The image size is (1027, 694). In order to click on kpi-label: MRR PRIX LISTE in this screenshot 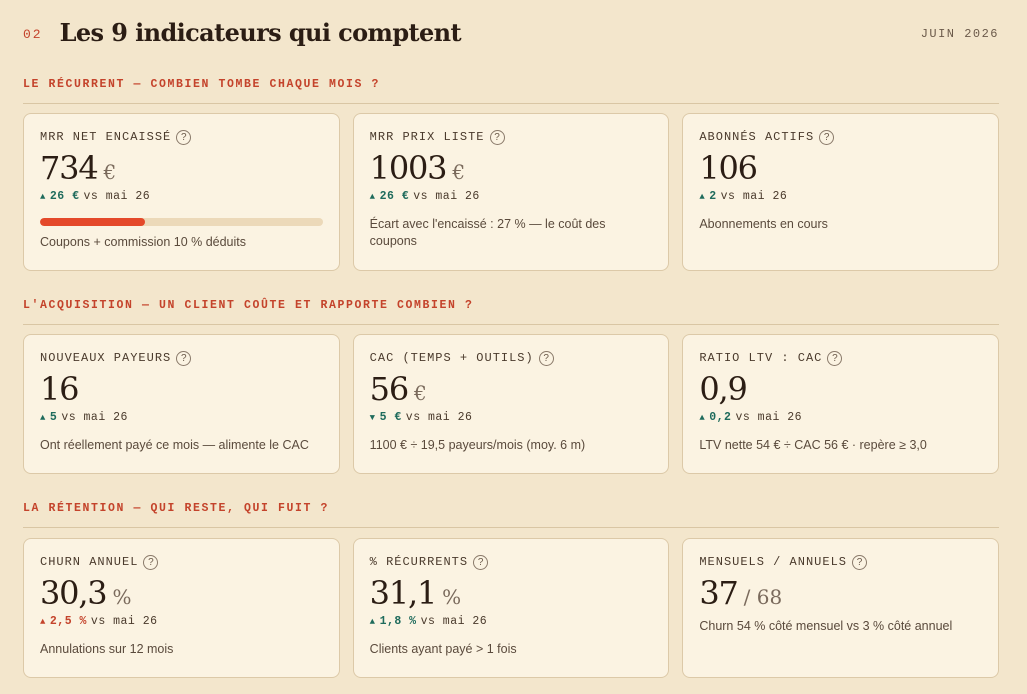, I will do `click(427, 137)`.